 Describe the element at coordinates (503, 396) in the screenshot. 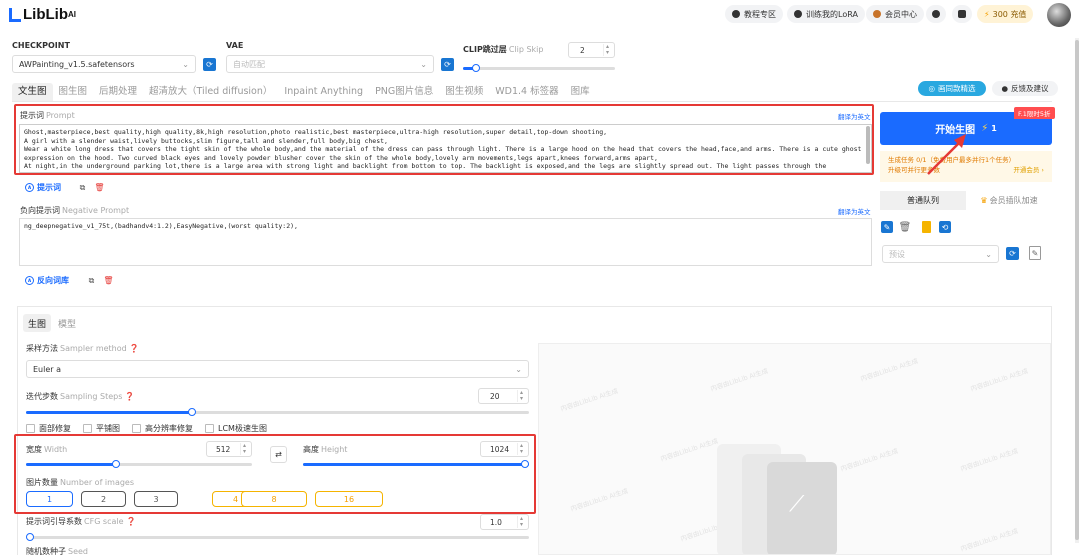

I see `steps-input: 20 ▴ ▾` at that location.